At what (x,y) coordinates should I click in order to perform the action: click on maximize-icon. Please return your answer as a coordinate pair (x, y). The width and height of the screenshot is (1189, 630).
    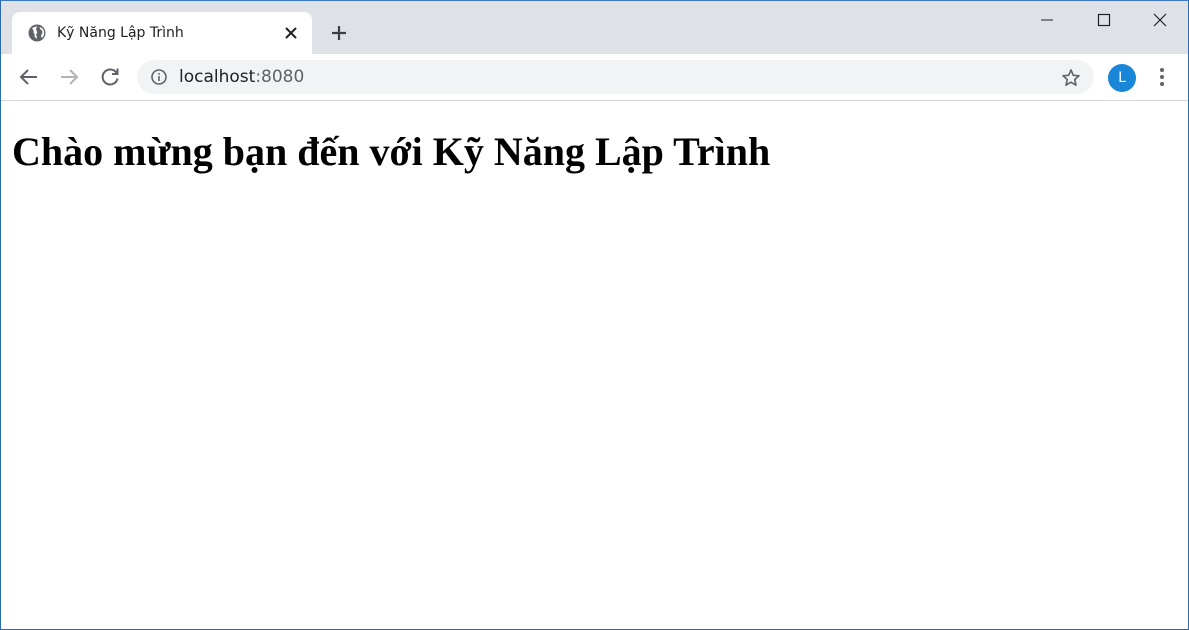
    Looking at the image, I should click on (1104, 20).